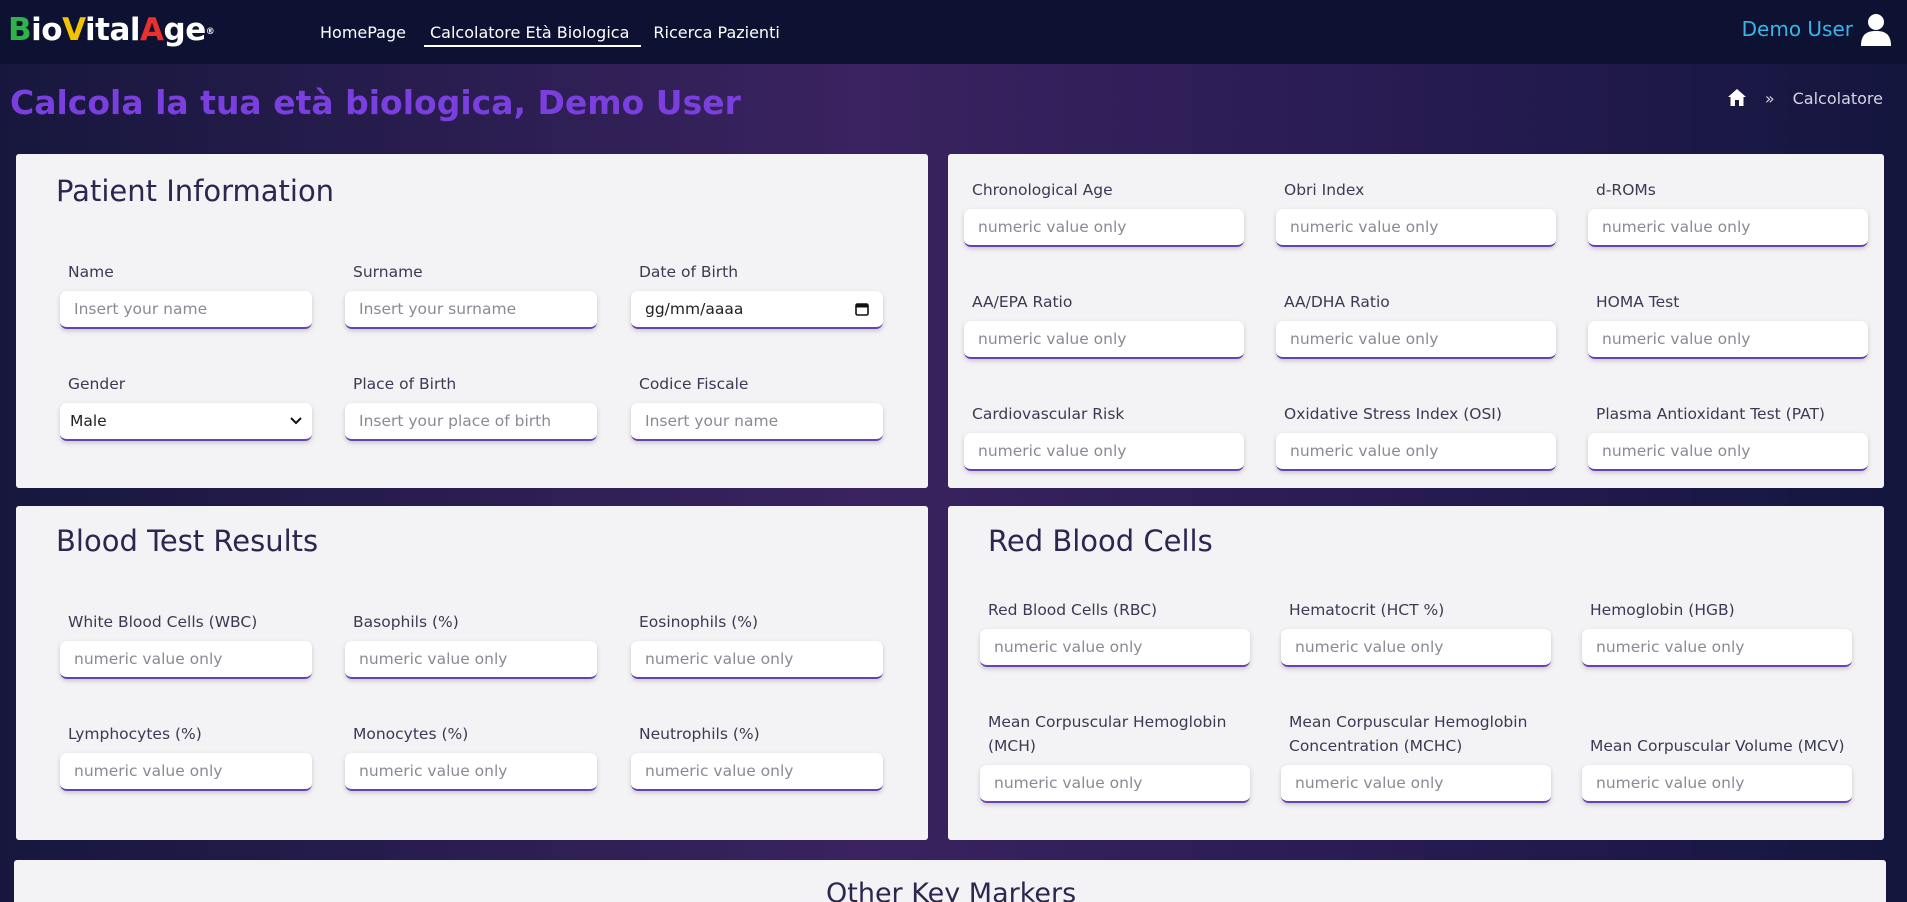 Image resolution: width=1907 pixels, height=902 pixels. I want to click on other-markers-title: Other Key Markers, so click(951, 890).